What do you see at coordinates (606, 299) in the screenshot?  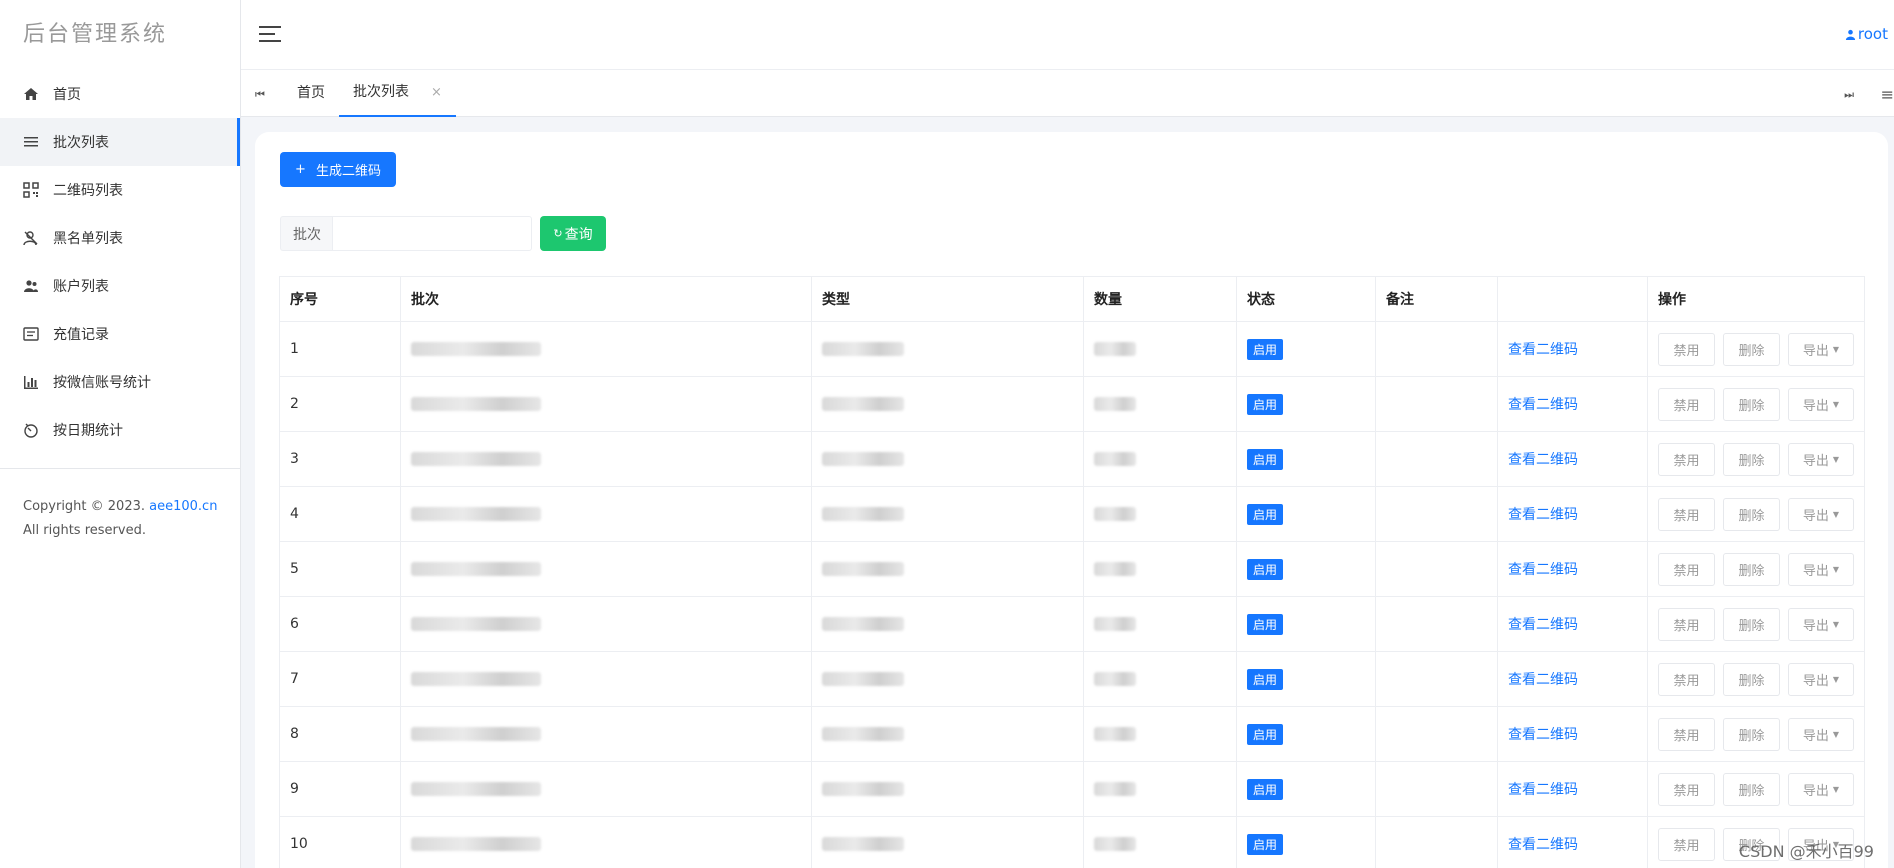 I see `column-header-batch: 批次` at bounding box center [606, 299].